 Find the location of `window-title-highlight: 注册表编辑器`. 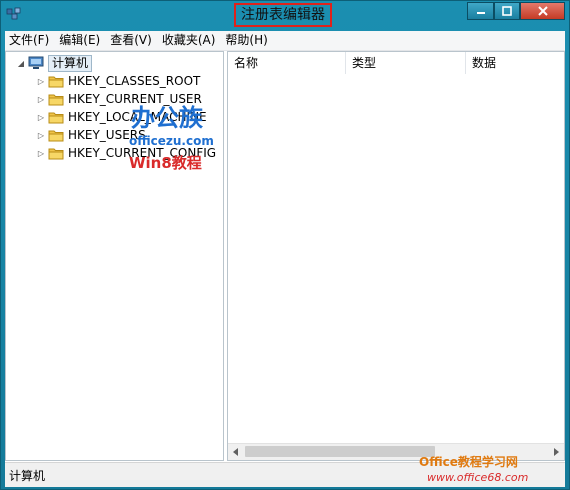

window-title-highlight: 注册表编辑器 is located at coordinates (283, 15).